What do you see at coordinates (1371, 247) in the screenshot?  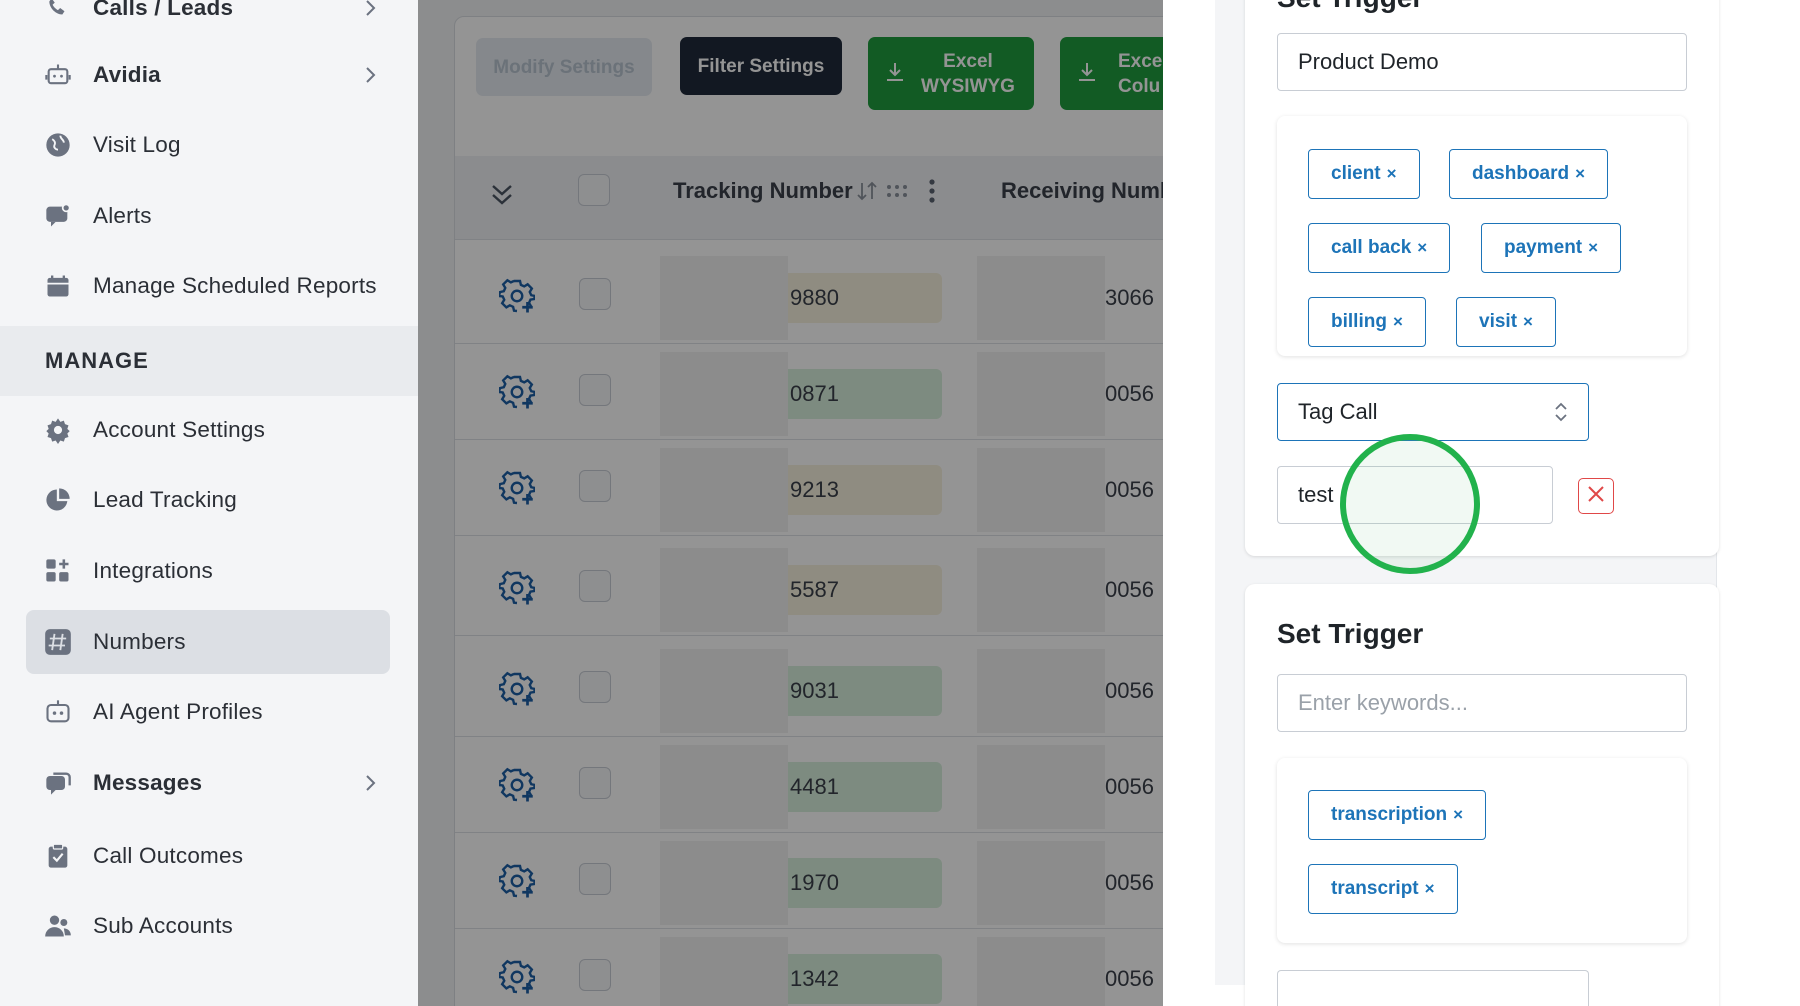 I see `keyword-tag-label: call back` at bounding box center [1371, 247].